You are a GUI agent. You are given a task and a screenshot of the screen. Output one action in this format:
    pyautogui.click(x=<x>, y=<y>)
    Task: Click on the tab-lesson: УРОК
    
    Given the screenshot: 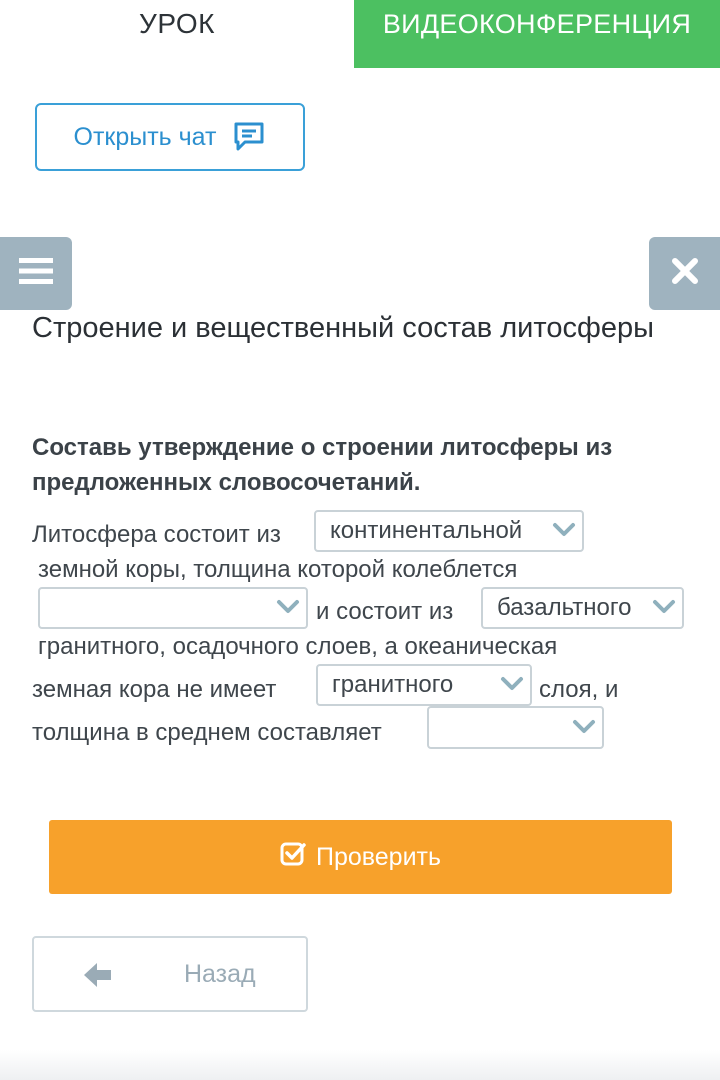 What is the action you would take?
    pyautogui.click(x=177, y=34)
    